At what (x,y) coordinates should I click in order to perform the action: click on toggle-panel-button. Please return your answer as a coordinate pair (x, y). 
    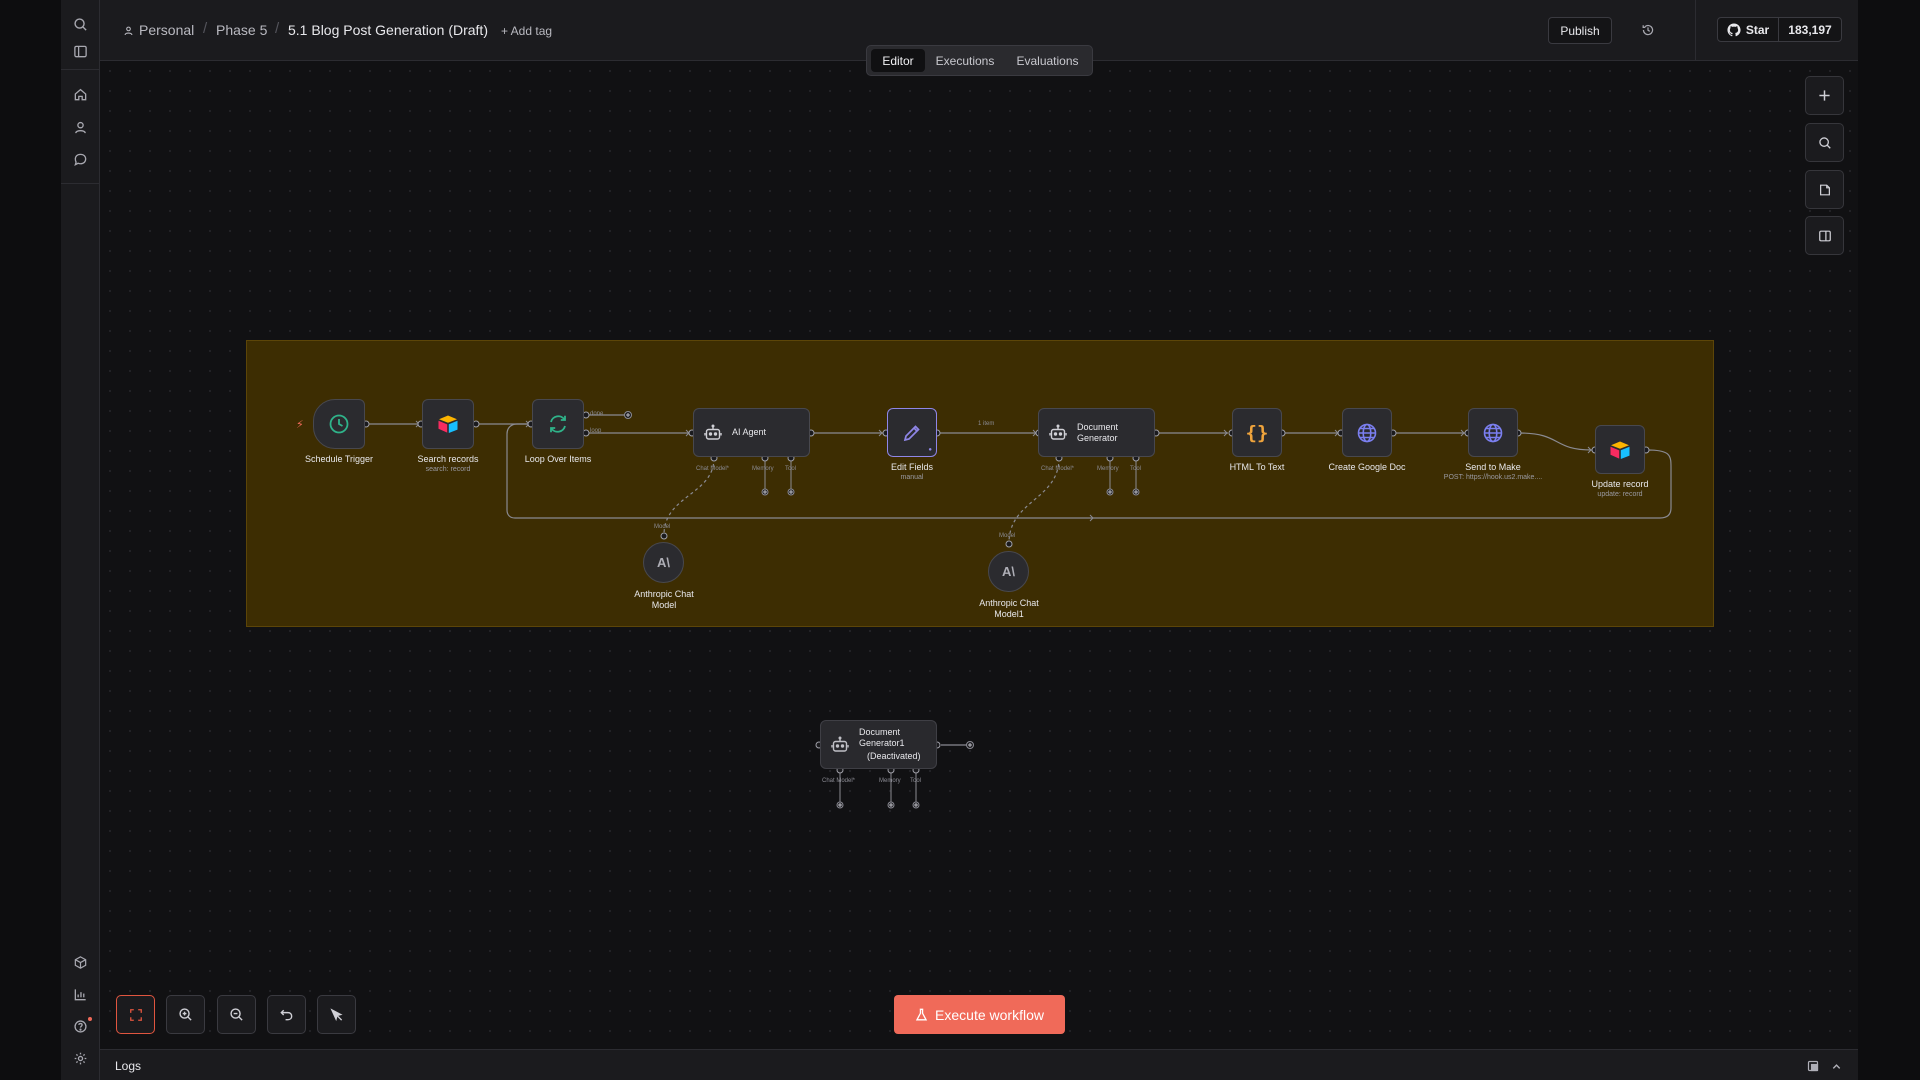
    Looking at the image, I should click on (1824, 235).